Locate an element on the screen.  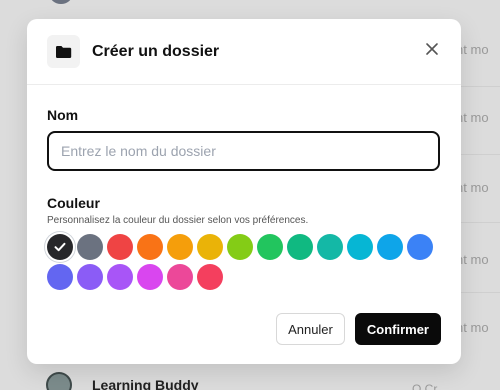
background-avatar is located at coordinates (61, 2).